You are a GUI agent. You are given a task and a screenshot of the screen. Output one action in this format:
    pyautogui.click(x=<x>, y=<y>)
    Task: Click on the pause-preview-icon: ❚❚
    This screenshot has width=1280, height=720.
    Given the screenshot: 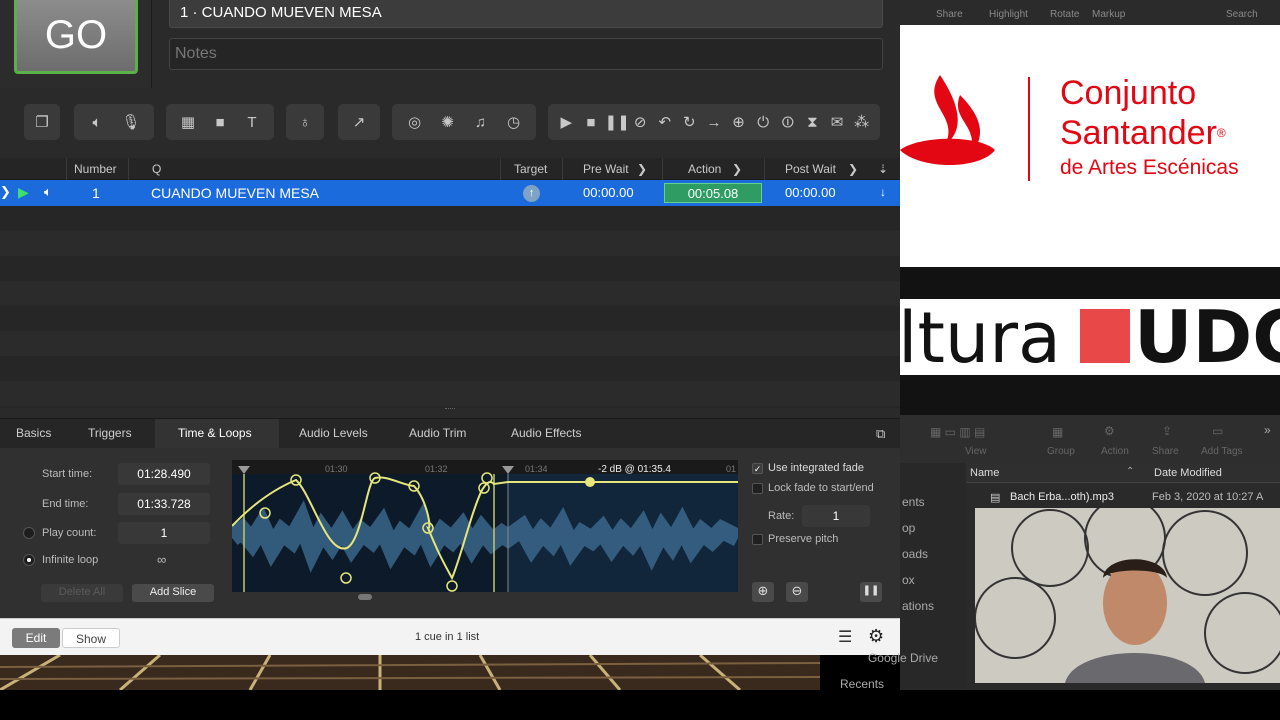 What is the action you would take?
    pyautogui.click(x=871, y=592)
    